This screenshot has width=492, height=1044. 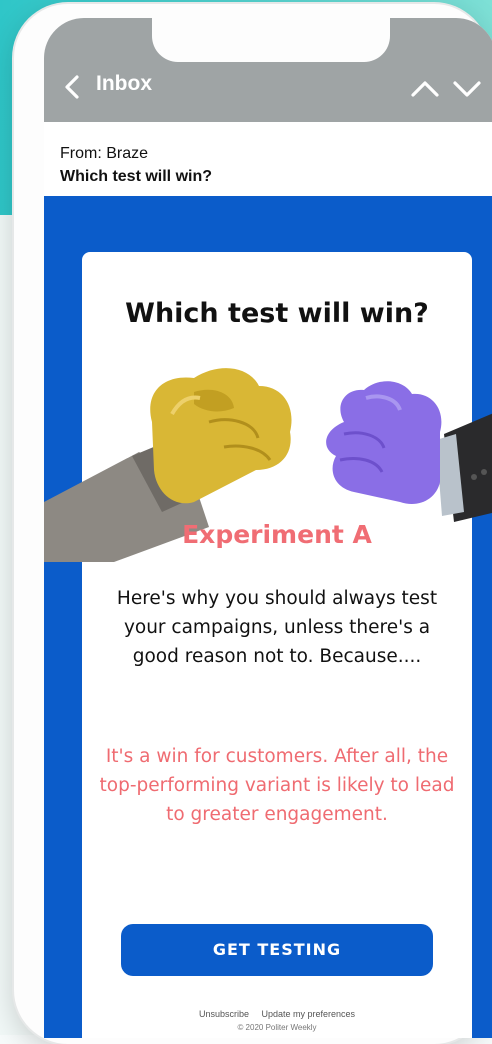 I want to click on chevron-left-icon, so click(x=73, y=87).